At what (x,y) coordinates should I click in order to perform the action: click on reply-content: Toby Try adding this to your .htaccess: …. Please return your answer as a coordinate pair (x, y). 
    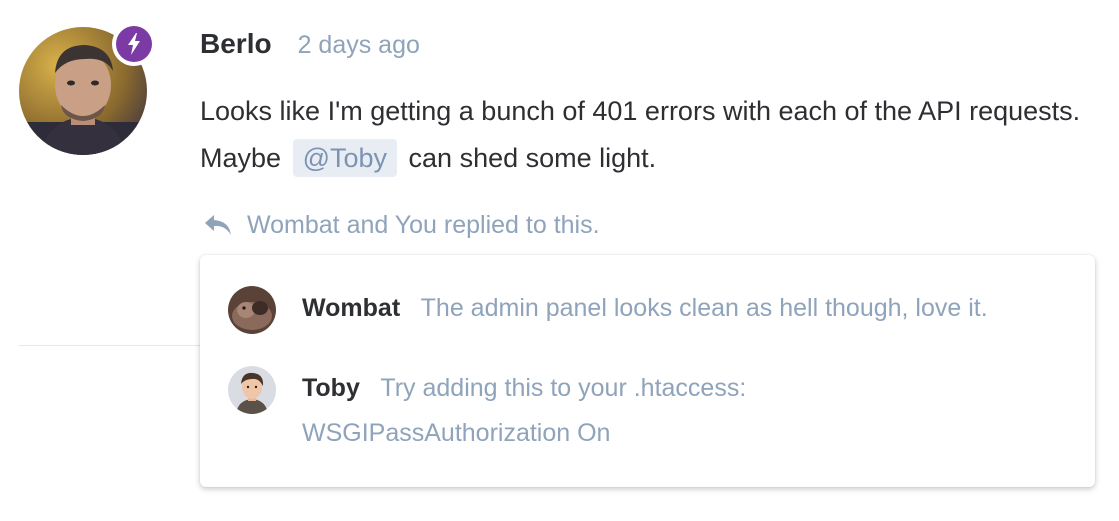
    Looking at the image, I should click on (524, 411).